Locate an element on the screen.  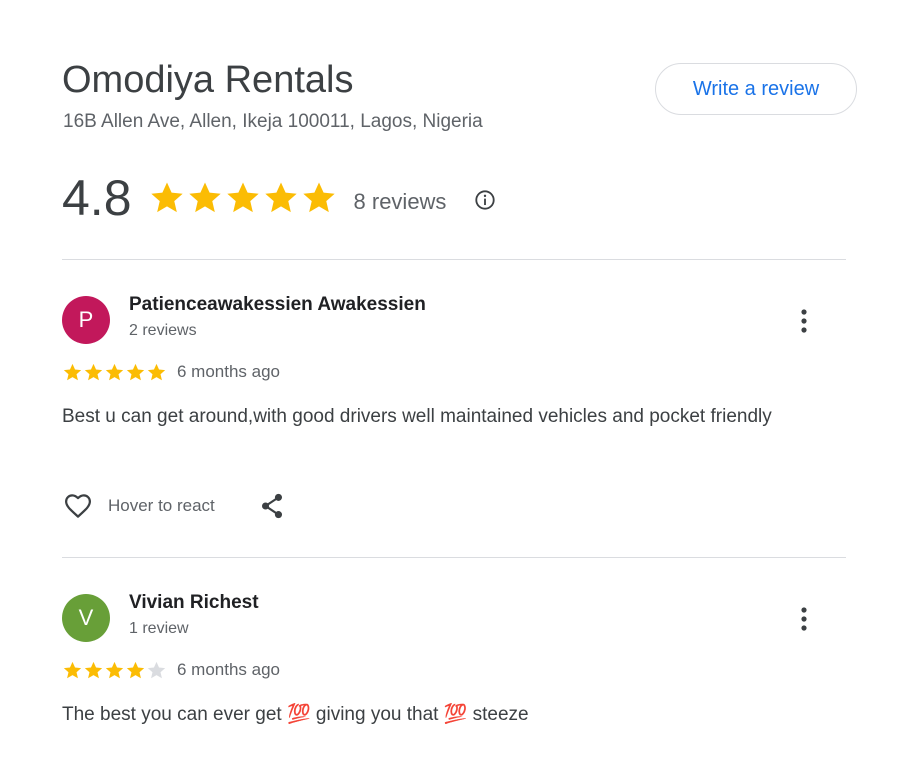
info-icon is located at coordinates (485, 200).